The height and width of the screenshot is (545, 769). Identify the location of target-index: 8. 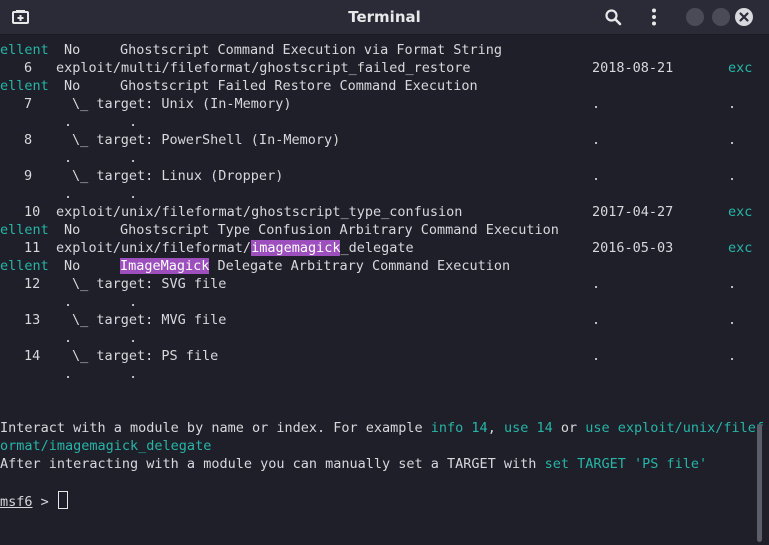
(28, 140).